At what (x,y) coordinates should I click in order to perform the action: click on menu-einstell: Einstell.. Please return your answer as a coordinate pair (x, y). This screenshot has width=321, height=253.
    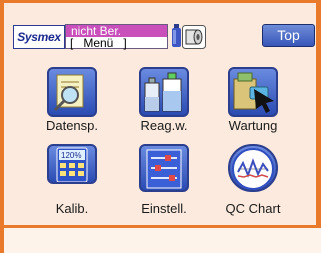
    Looking at the image, I should click on (164, 180).